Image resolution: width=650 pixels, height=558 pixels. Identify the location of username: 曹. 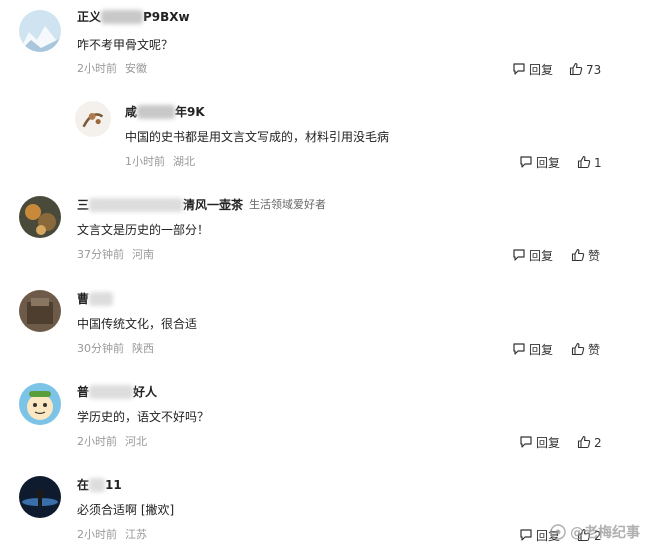
(95, 299).